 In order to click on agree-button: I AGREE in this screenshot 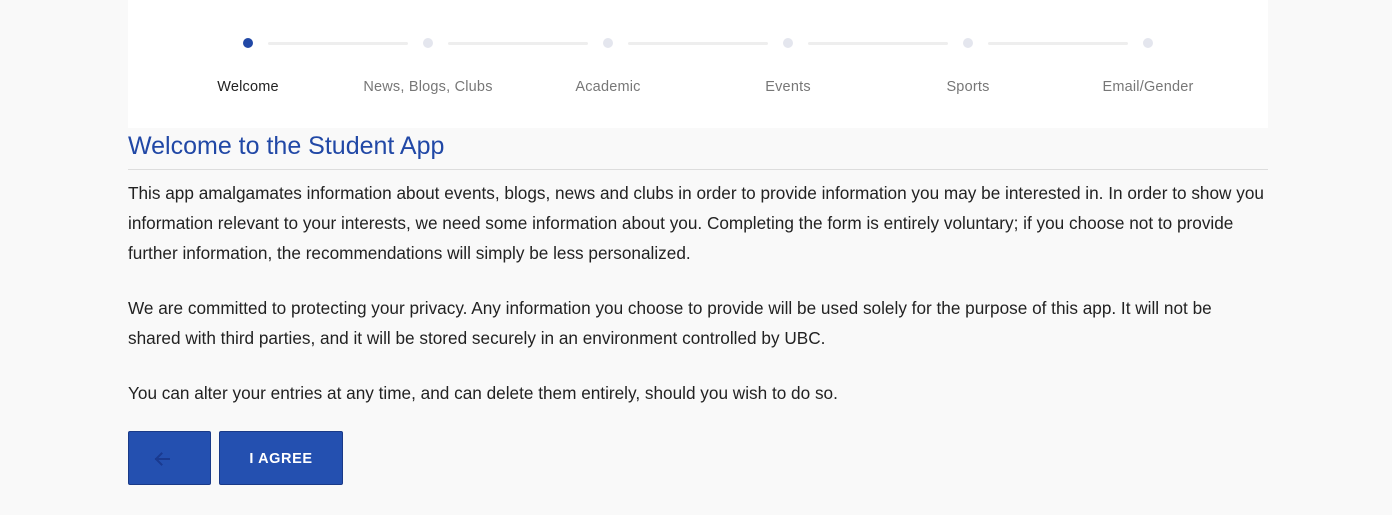, I will do `click(281, 458)`.